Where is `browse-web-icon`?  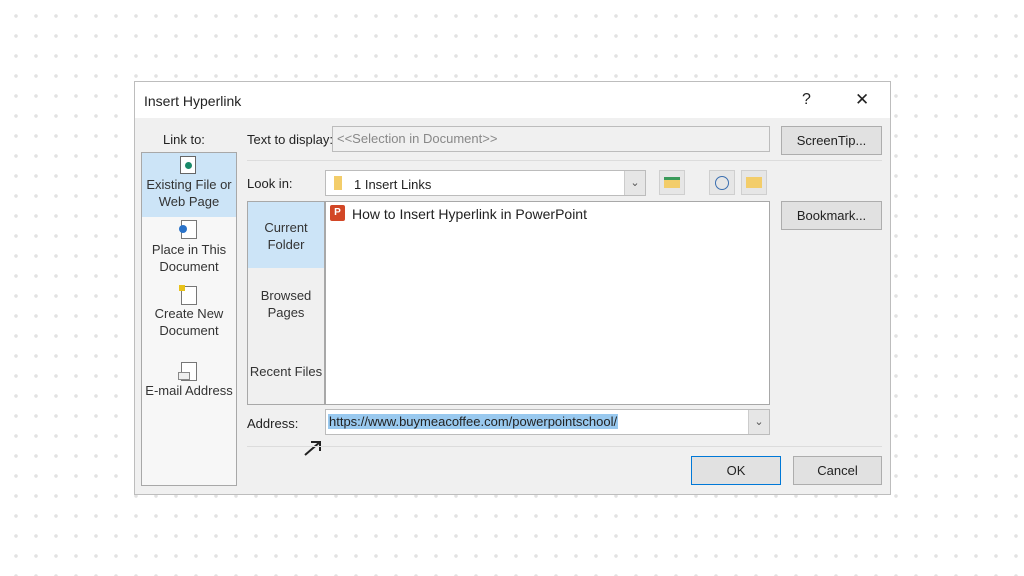 browse-web-icon is located at coordinates (722, 182).